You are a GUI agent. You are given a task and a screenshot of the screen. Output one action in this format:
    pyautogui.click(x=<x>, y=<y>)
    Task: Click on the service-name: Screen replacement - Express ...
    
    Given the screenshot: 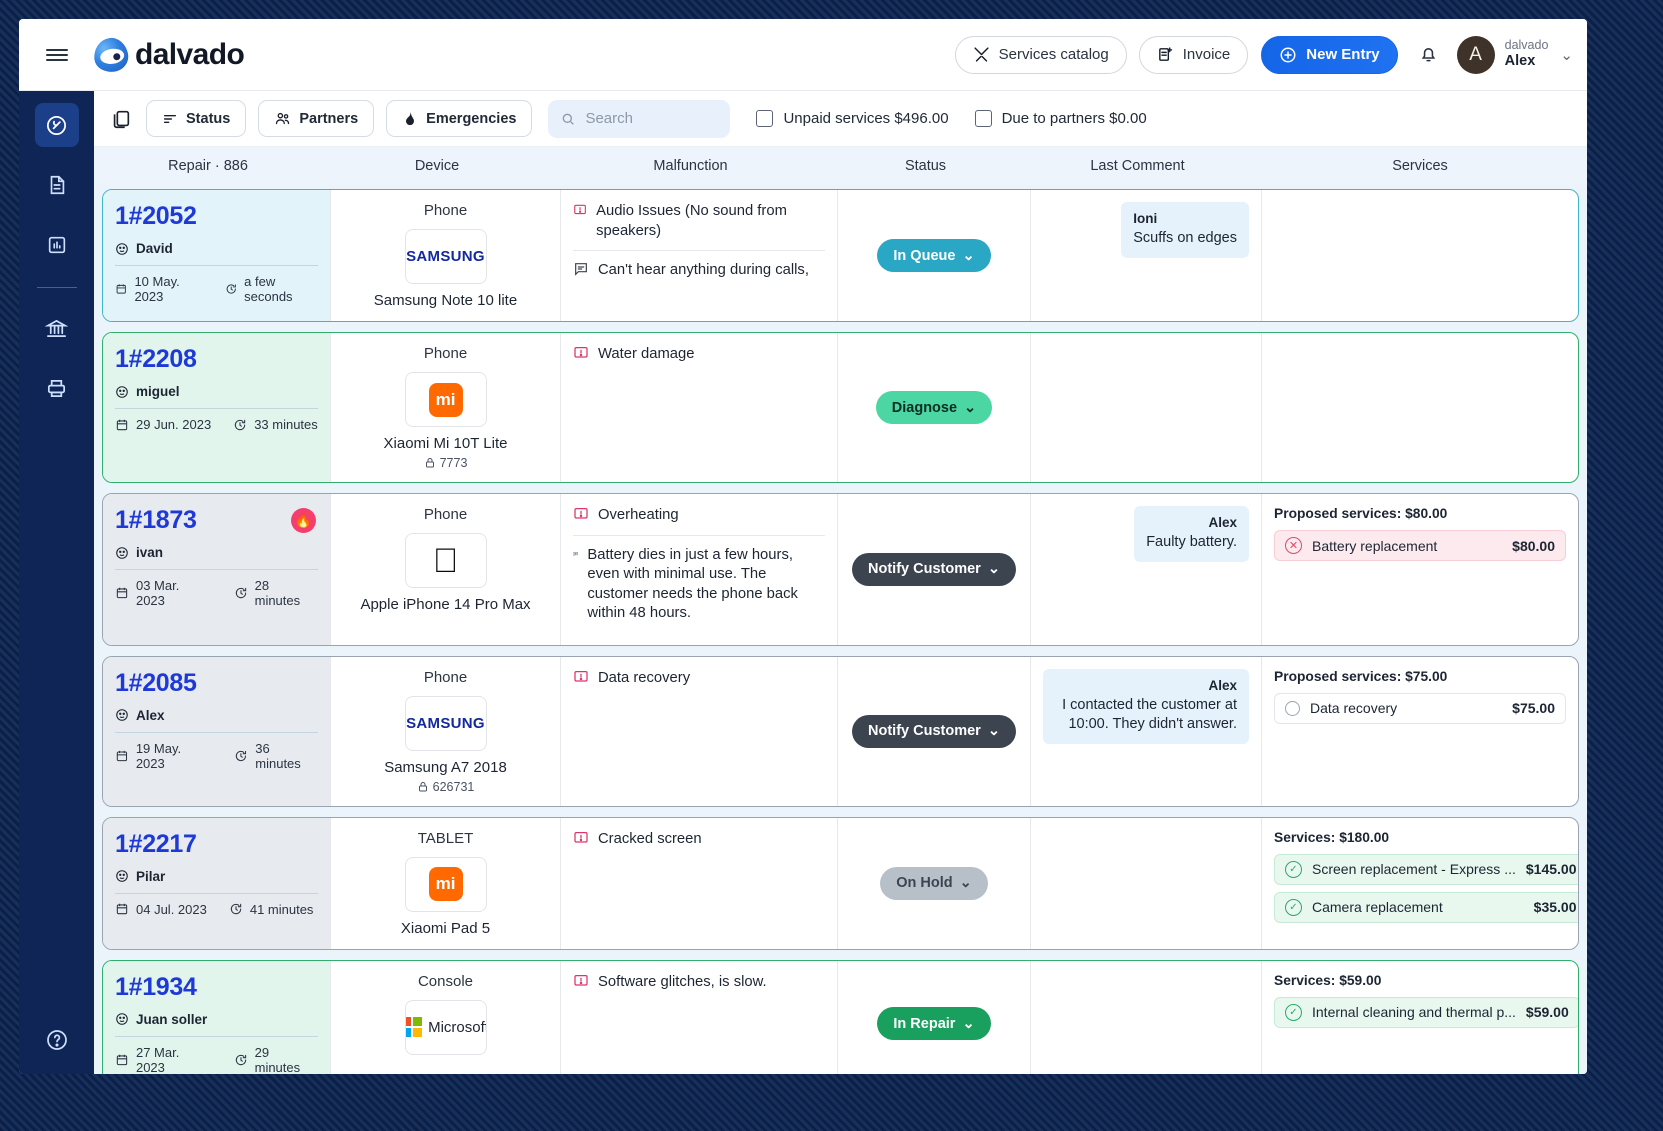 What is the action you would take?
    pyautogui.click(x=1414, y=869)
    